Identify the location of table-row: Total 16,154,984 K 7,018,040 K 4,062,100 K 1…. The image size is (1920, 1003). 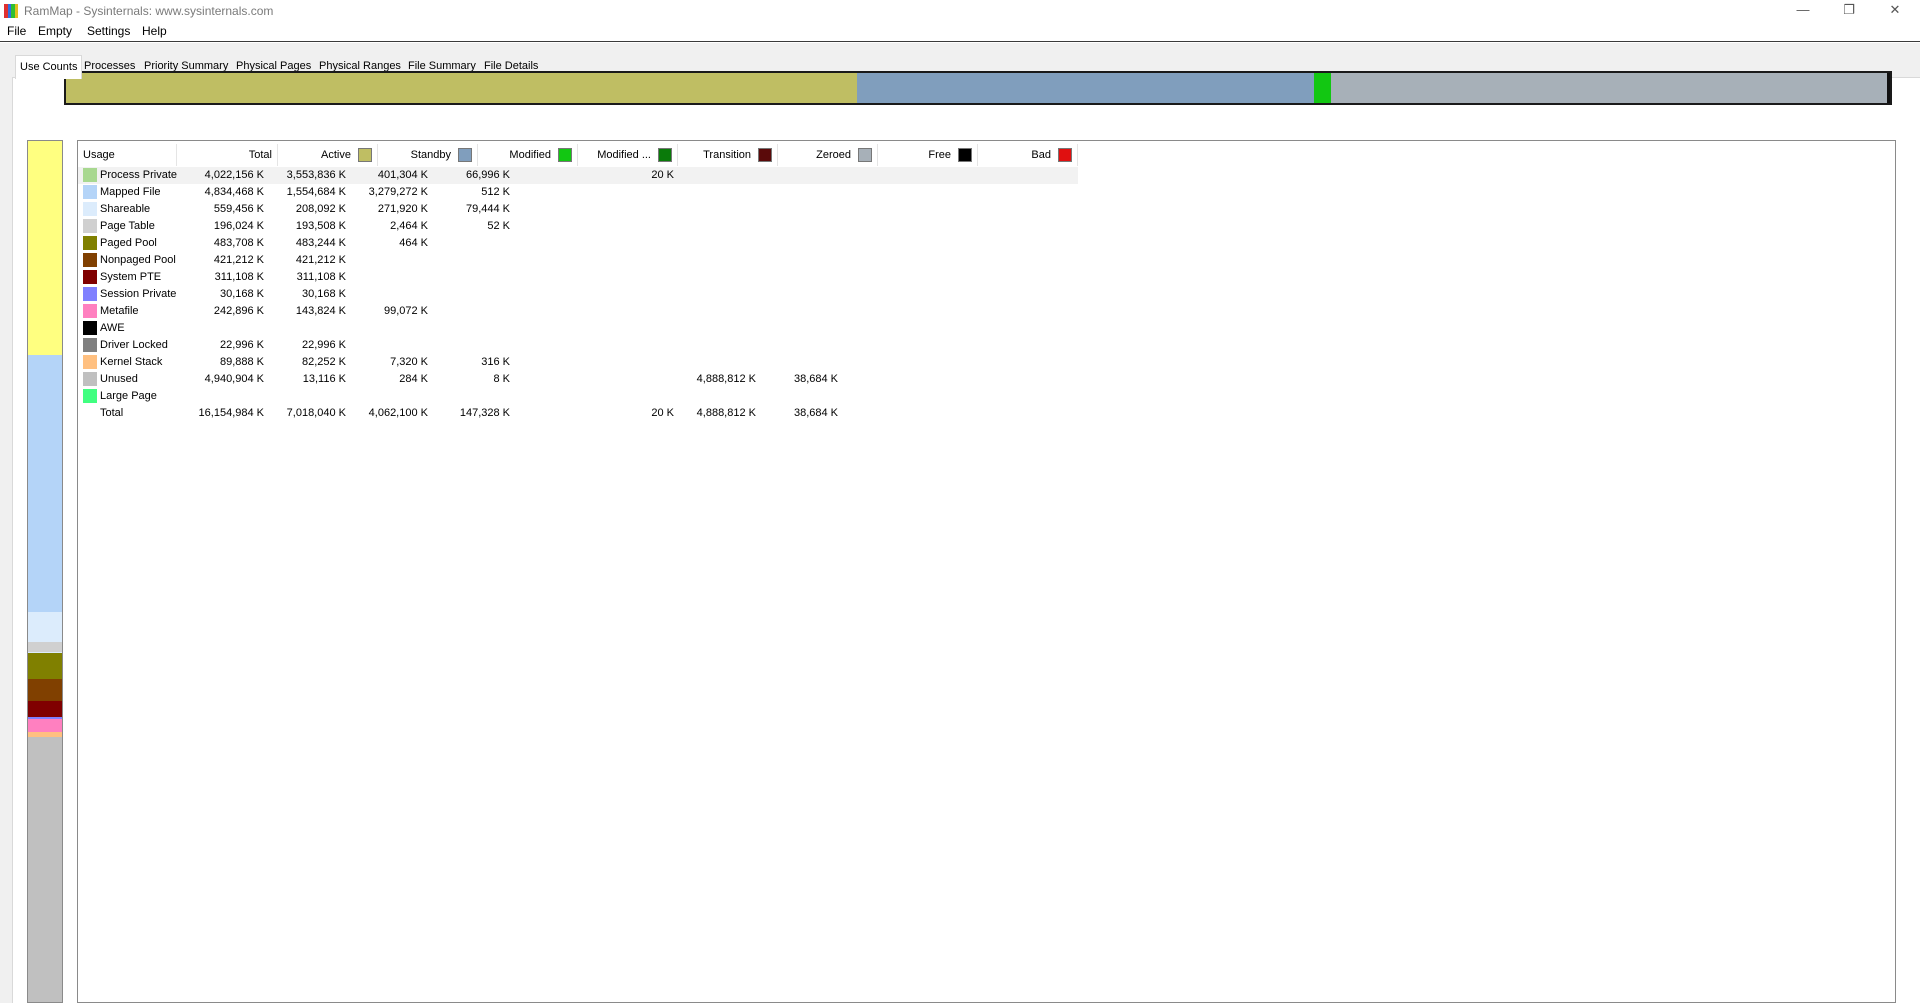
(578, 413).